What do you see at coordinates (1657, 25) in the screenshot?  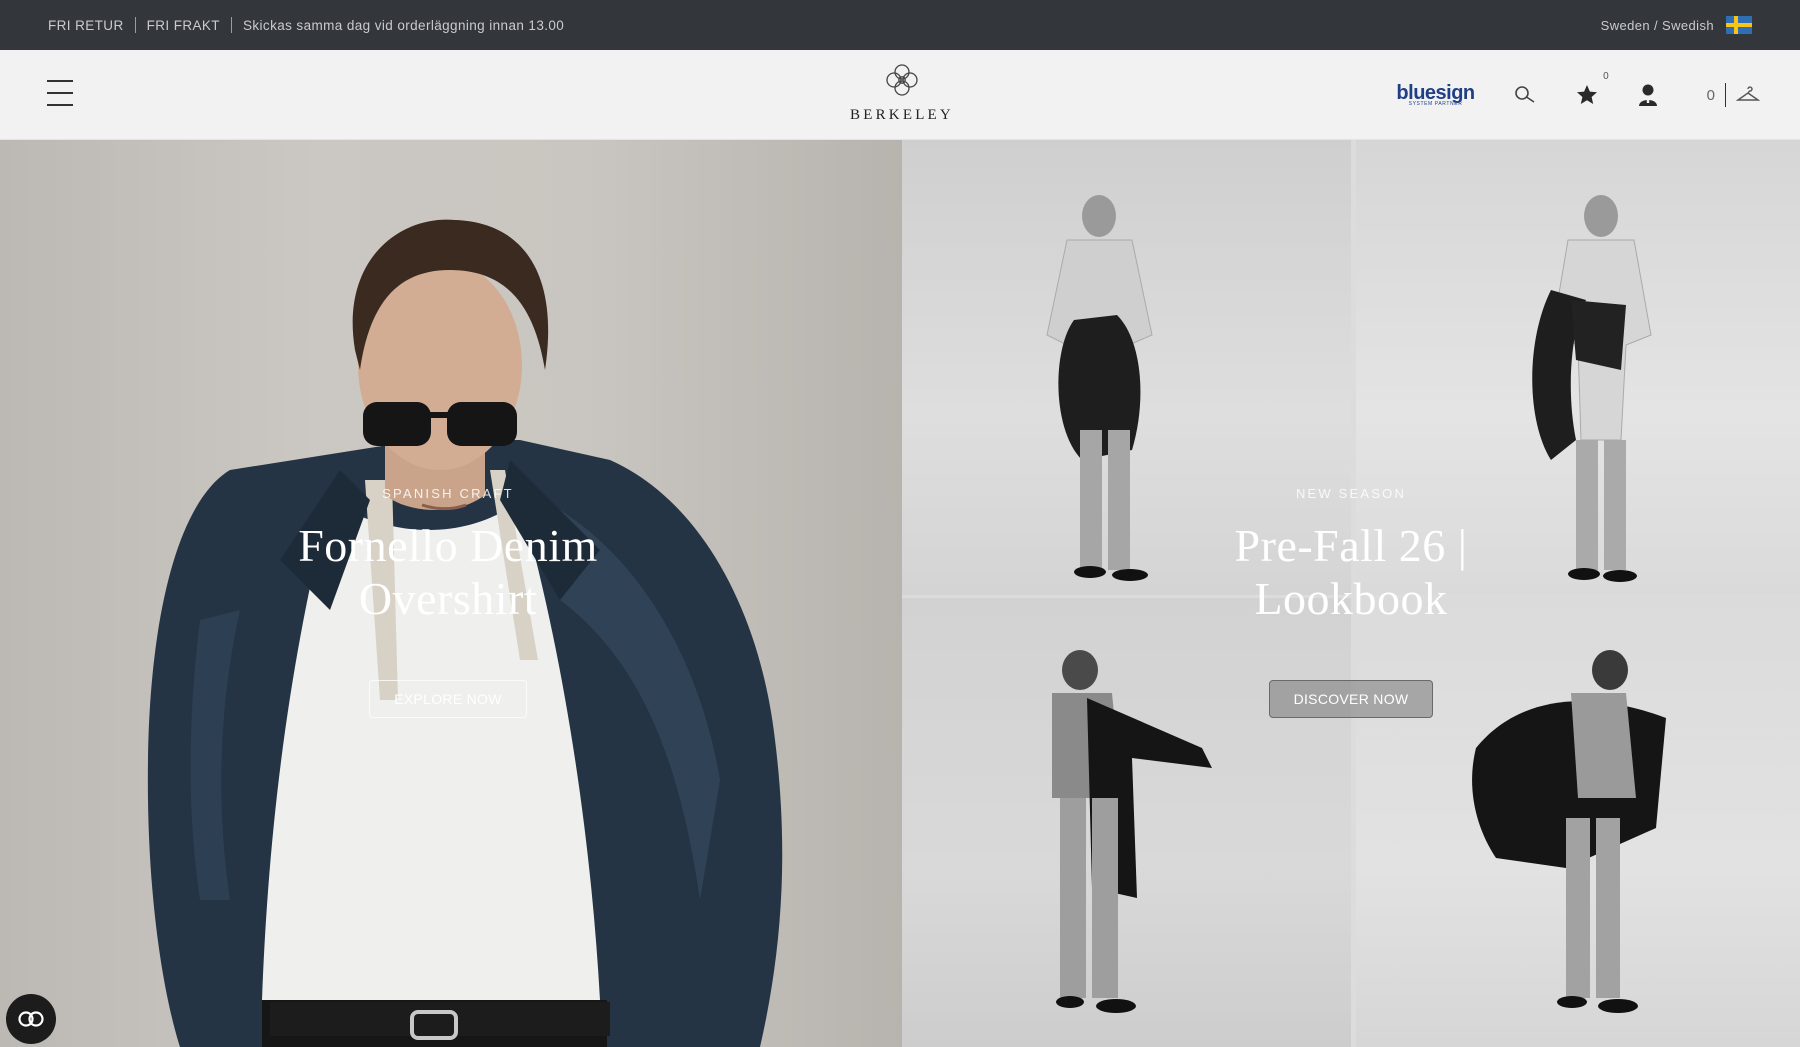 I see `locale-label: Sweden / Swedish` at bounding box center [1657, 25].